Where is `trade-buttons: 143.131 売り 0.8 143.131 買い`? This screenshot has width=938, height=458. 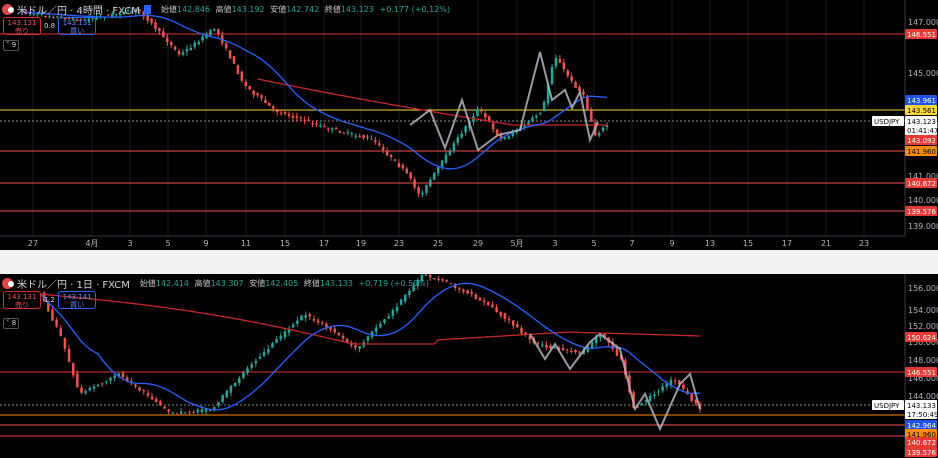 trade-buttons: 143.131 売り 0.8 143.131 買い is located at coordinates (50, 26).